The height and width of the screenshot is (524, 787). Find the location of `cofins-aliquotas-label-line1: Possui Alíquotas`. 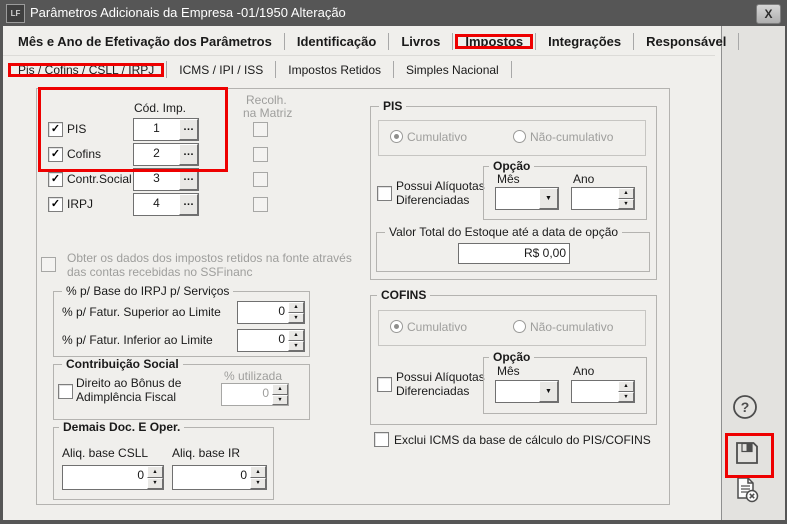

cofins-aliquotas-label-line1: Possui Alíquotas is located at coordinates (440, 377).